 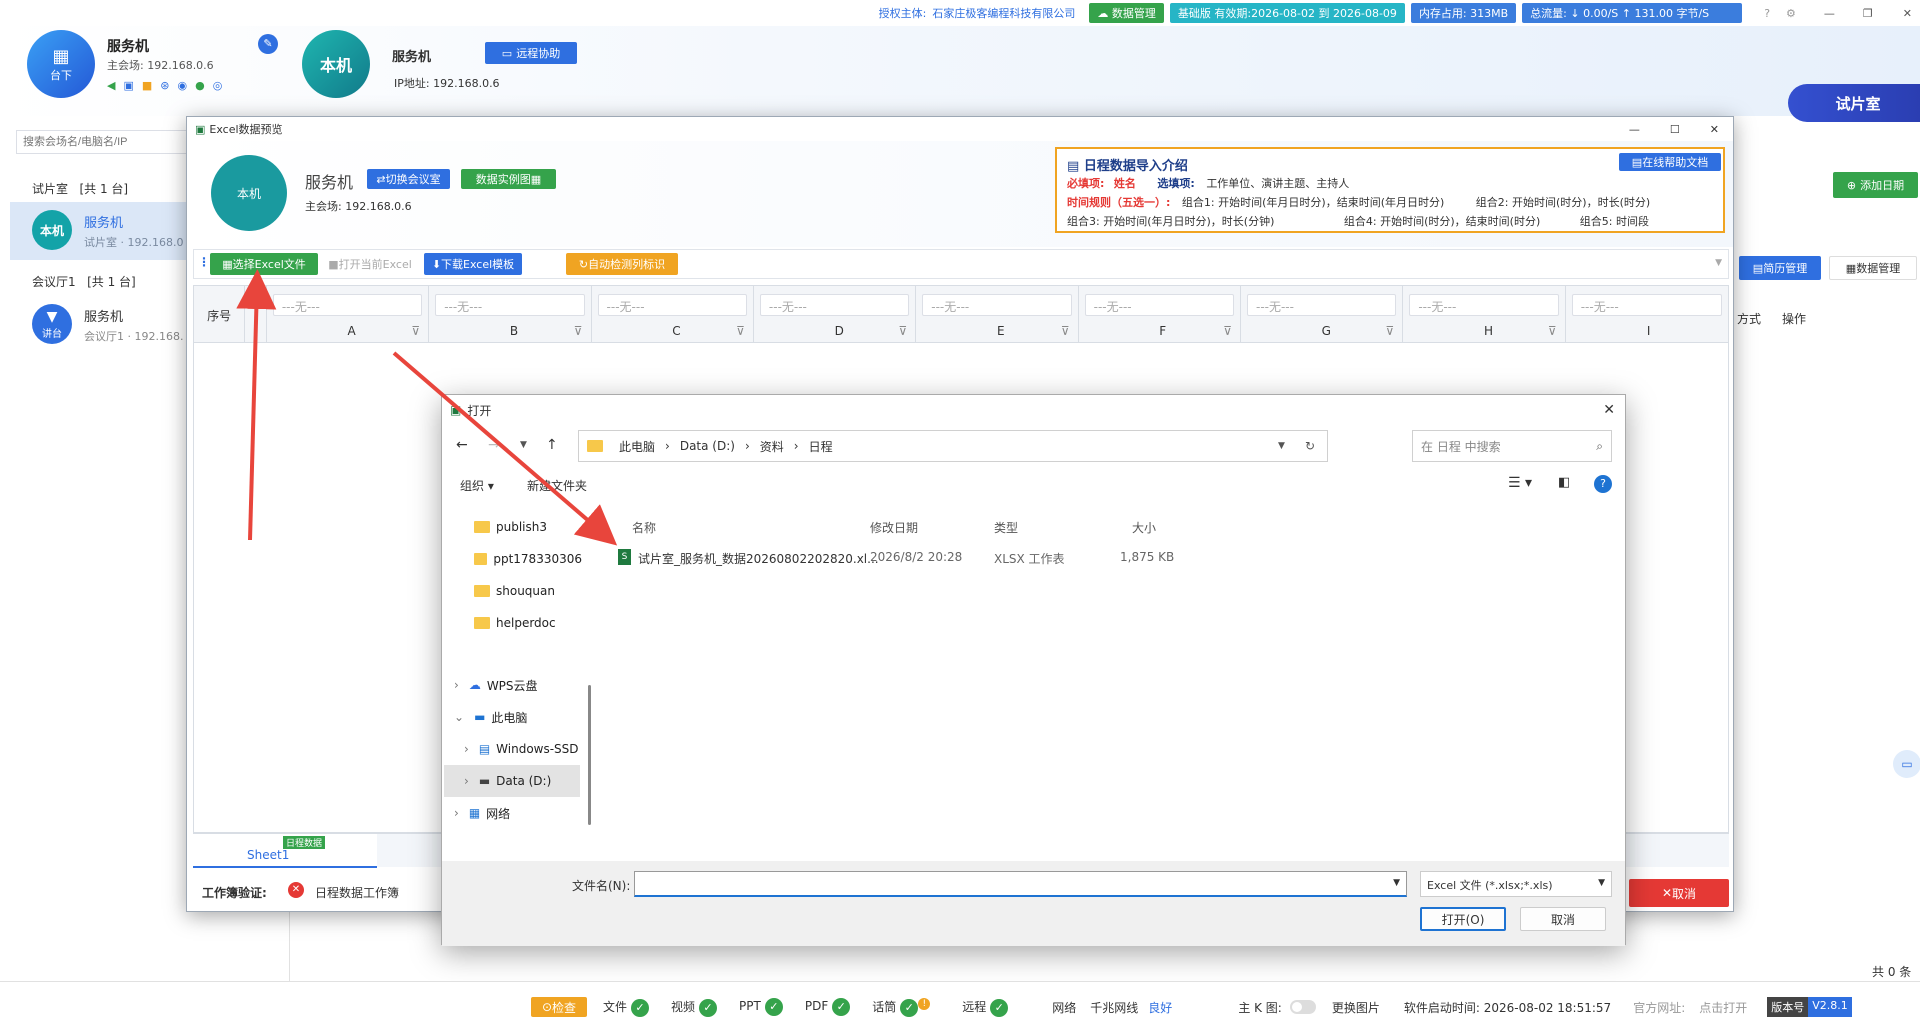 What do you see at coordinates (644, 527) in the screenshot?
I see `column-header-name: 名称` at bounding box center [644, 527].